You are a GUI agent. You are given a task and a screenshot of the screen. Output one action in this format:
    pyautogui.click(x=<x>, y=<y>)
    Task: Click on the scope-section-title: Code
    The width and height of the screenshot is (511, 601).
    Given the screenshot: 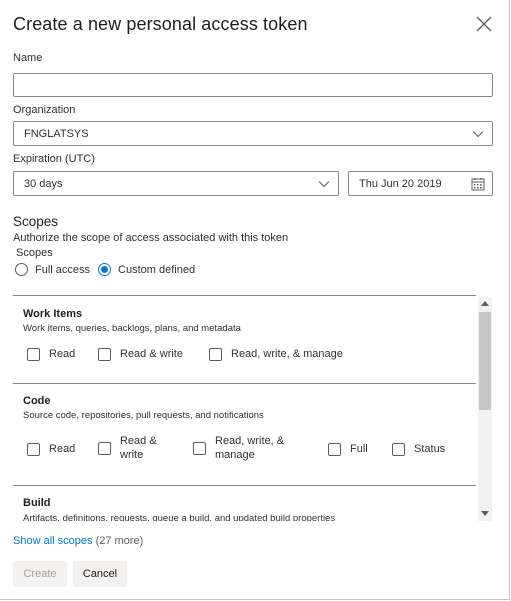 What is the action you would take?
    pyautogui.click(x=37, y=401)
    